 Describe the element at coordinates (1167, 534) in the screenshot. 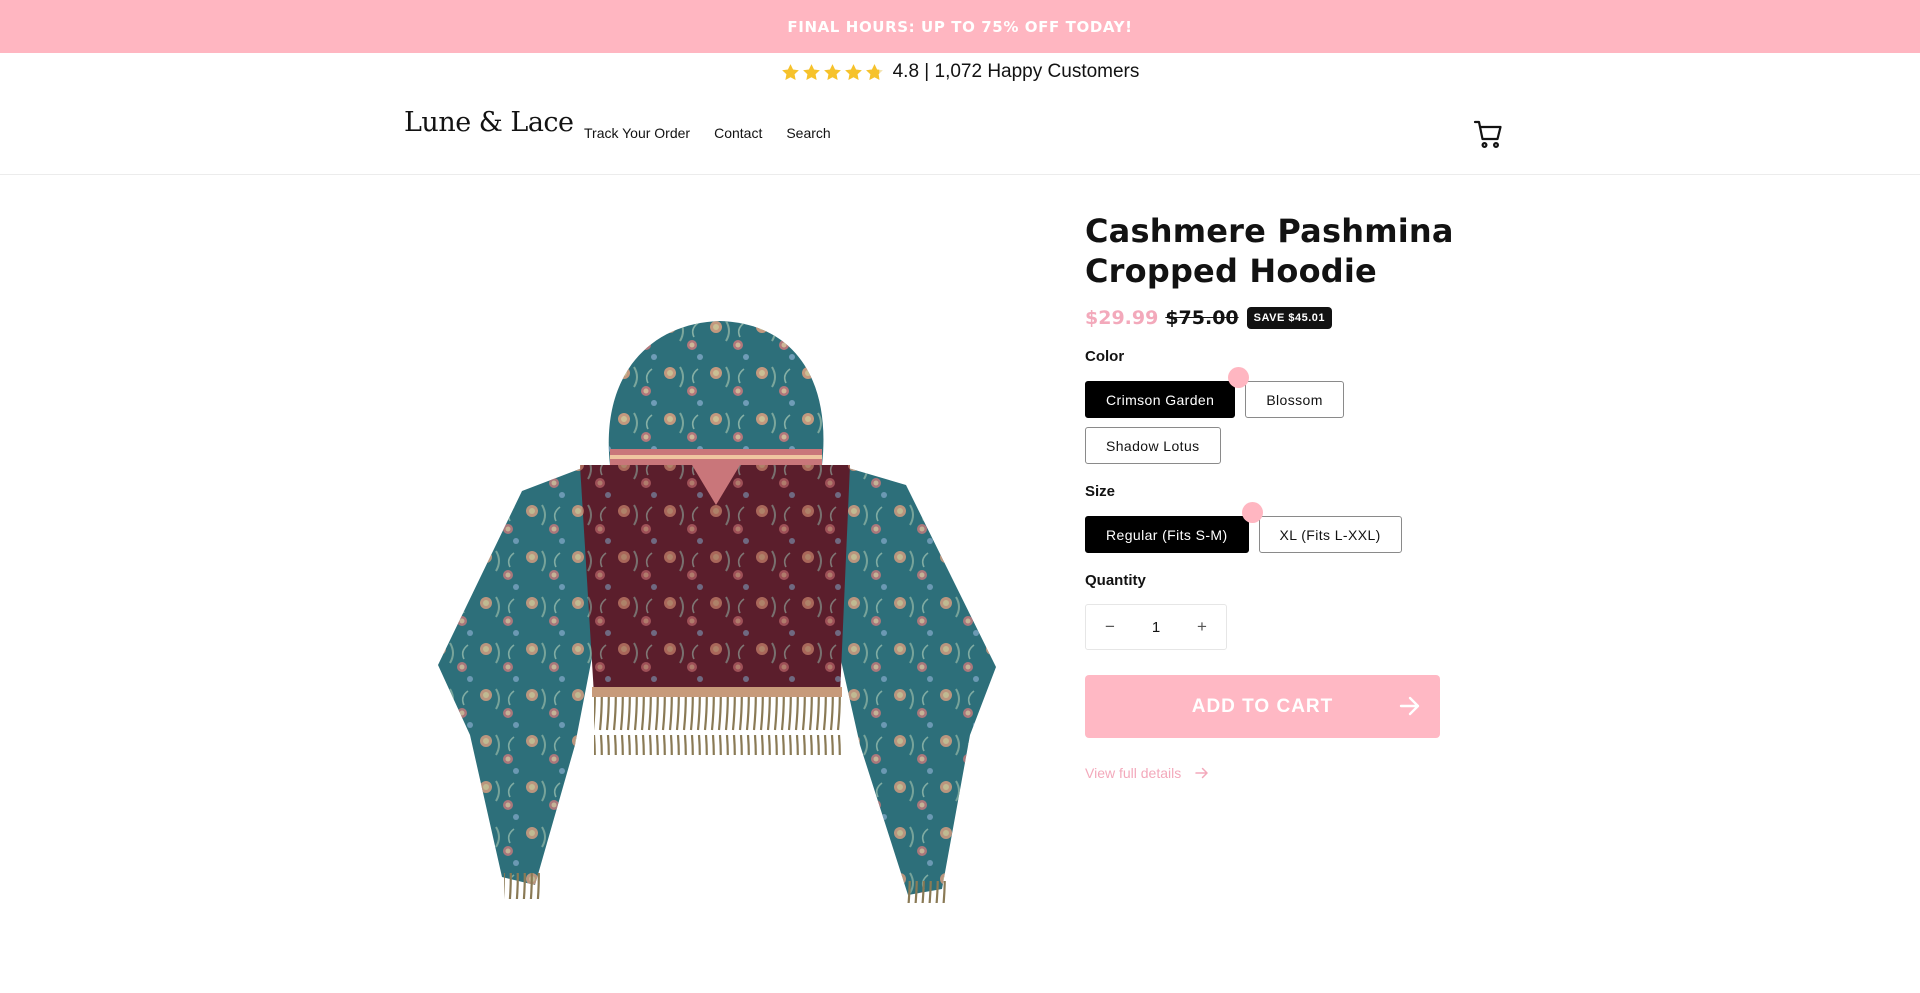

I see `size-option-regular: Regular (Fits S-M)` at that location.